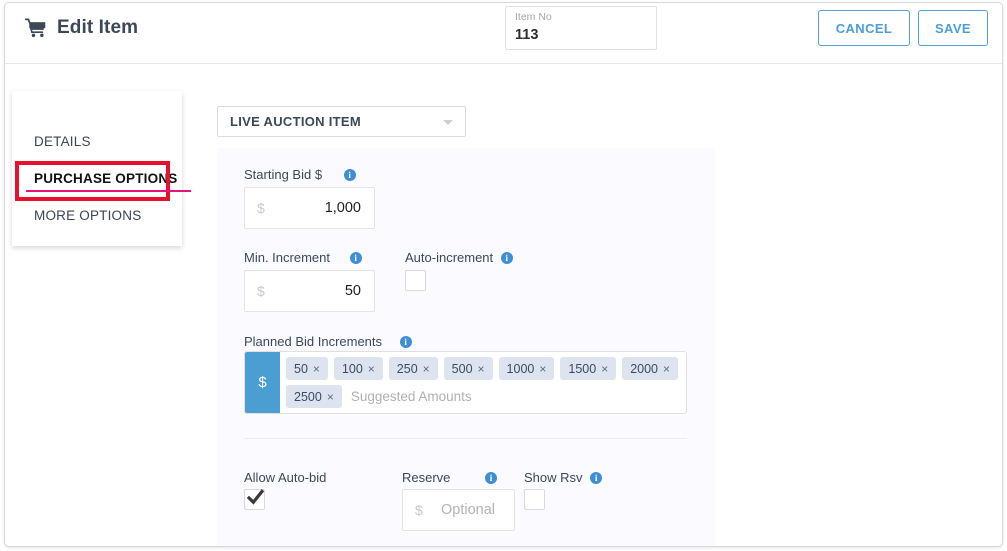 This screenshot has width=1007, height=551. I want to click on bid-increment-chip-value: 1000, so click(520, 368).